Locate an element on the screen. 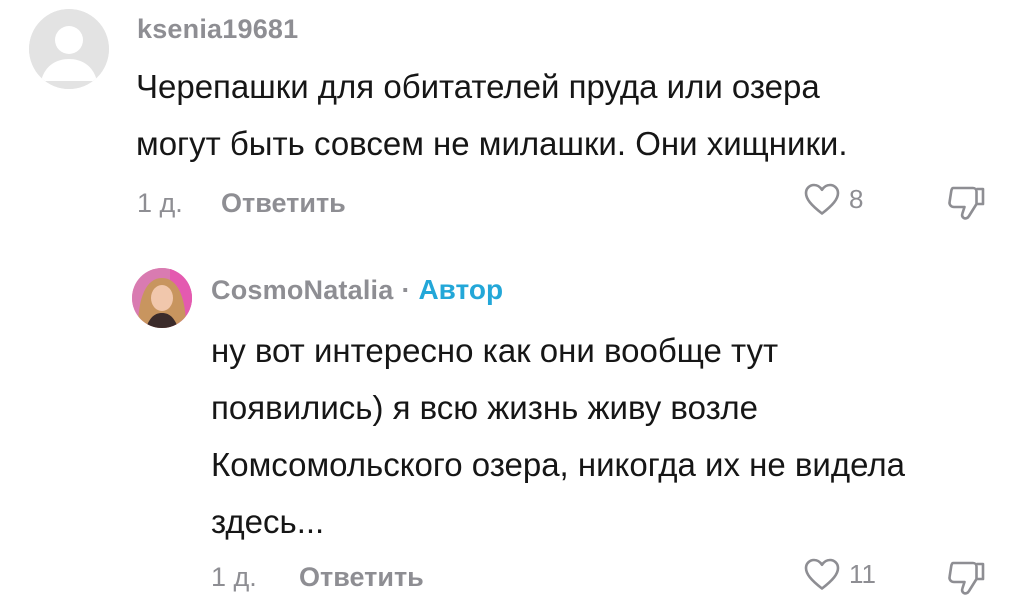  comment-text-line: появились) я всю жизнь живу возле is located at coordinates (484, 407).